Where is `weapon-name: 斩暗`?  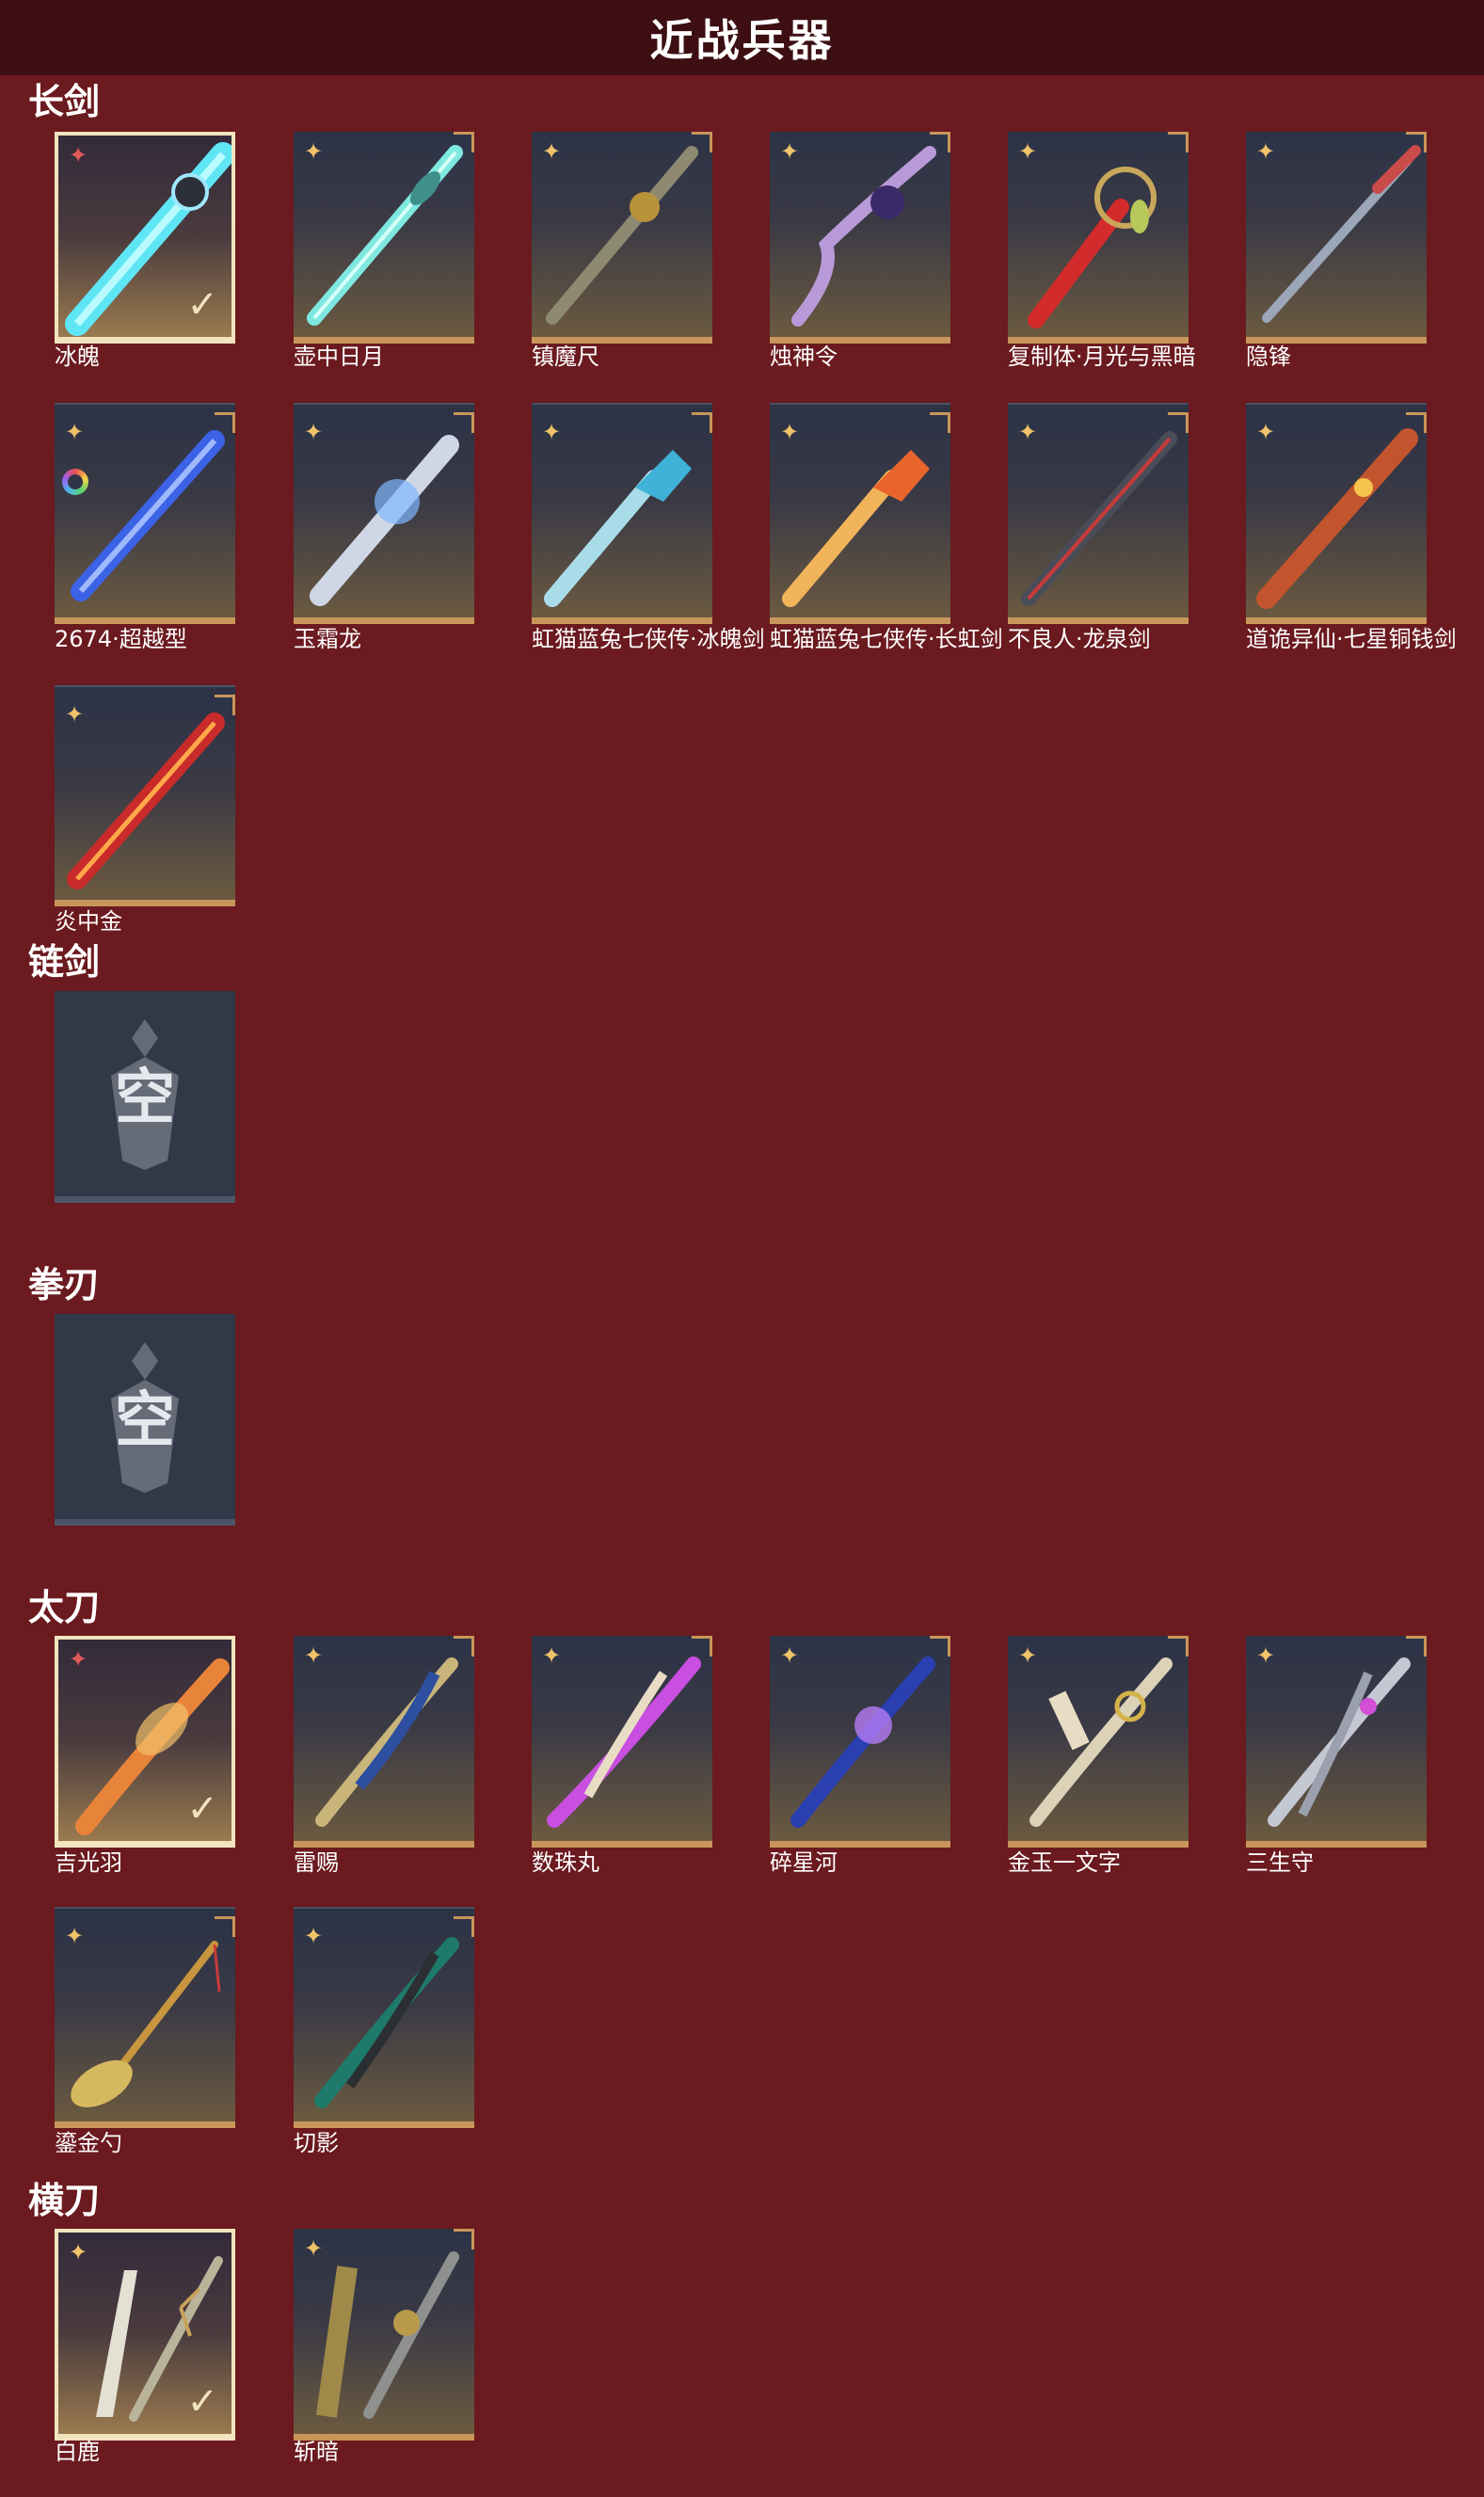
weapon-name: 斩暗 is located at coordinates (316, 2452).